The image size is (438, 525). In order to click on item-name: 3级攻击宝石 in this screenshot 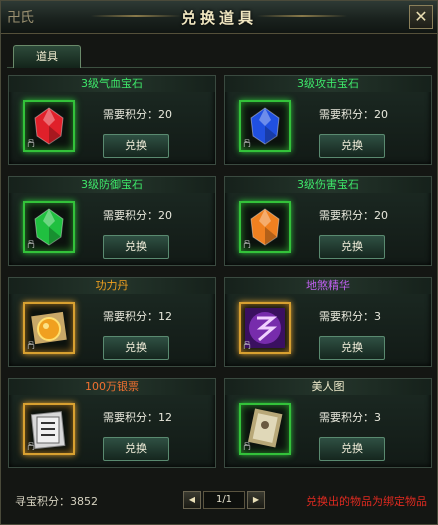, I will do `click(328, 84)`.